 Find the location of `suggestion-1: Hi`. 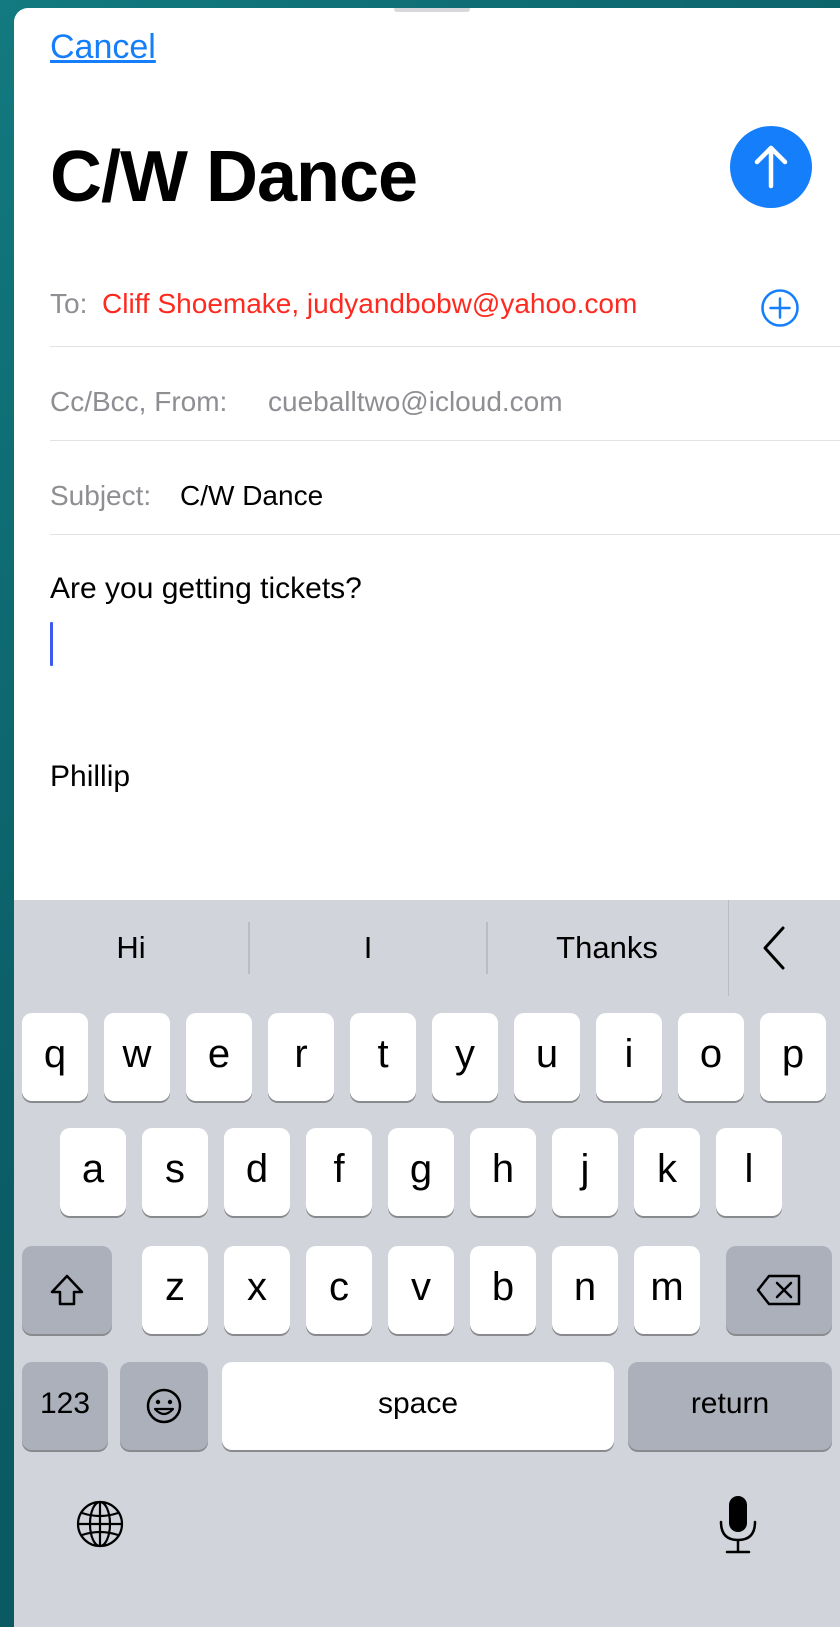

suggestion-1: Hi is located at coordinates (131, 948).